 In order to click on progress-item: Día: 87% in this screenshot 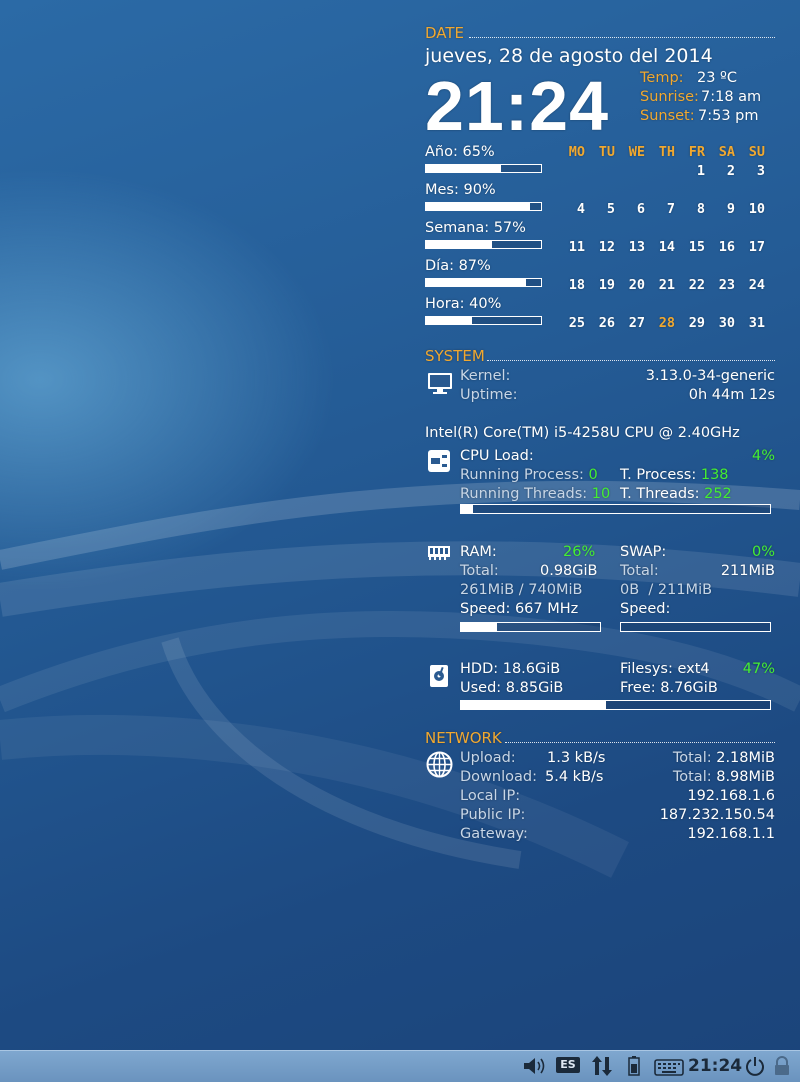, I will do `click(485, 275)`.